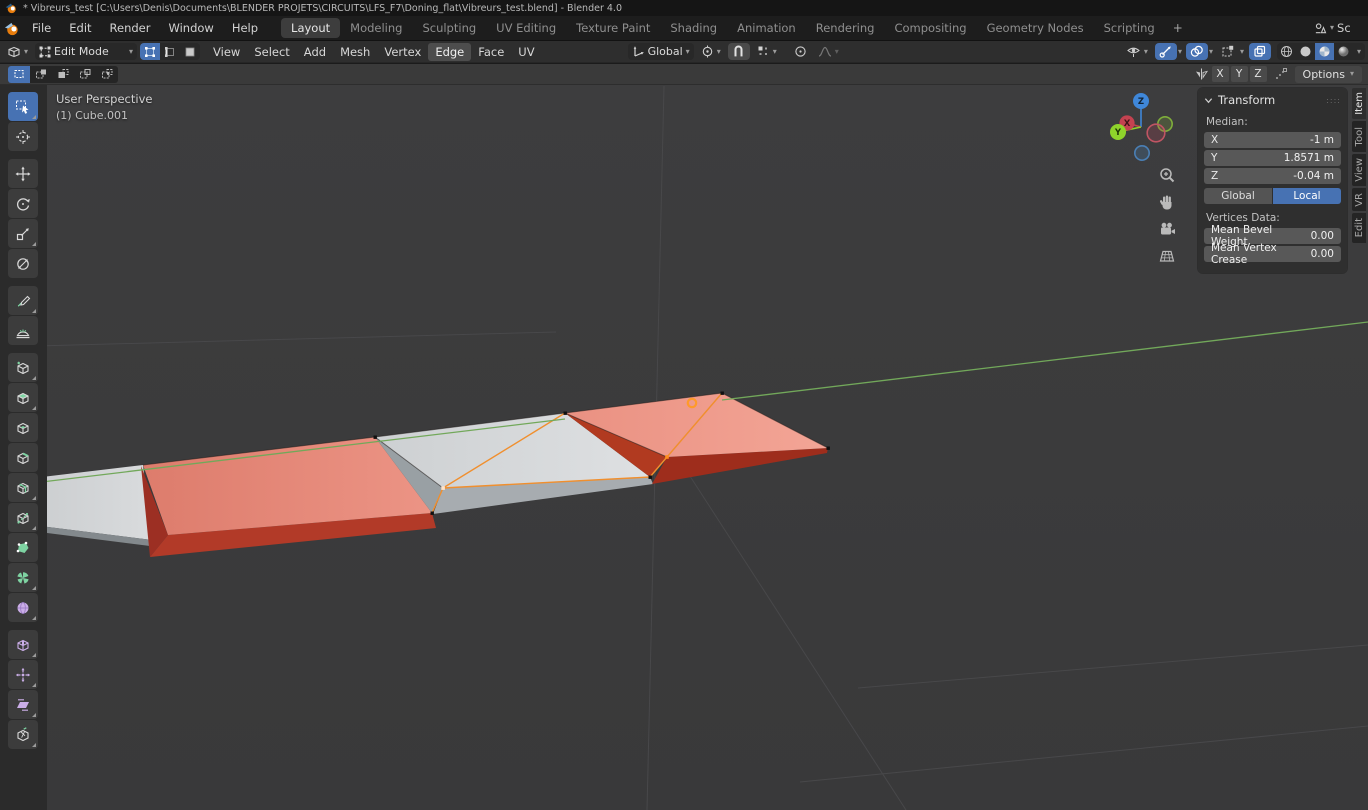 This screenshot has height=810, width=1368. I want to click on tab-view: View, so click(1359, 170).